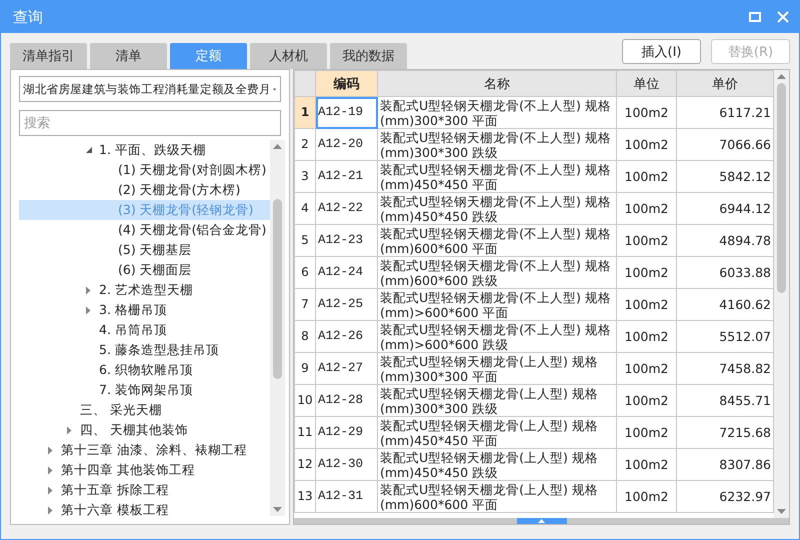  Describe the element at coordinates (347, 432) in the screenshot. I see `table-cell: A12-29` at that location.